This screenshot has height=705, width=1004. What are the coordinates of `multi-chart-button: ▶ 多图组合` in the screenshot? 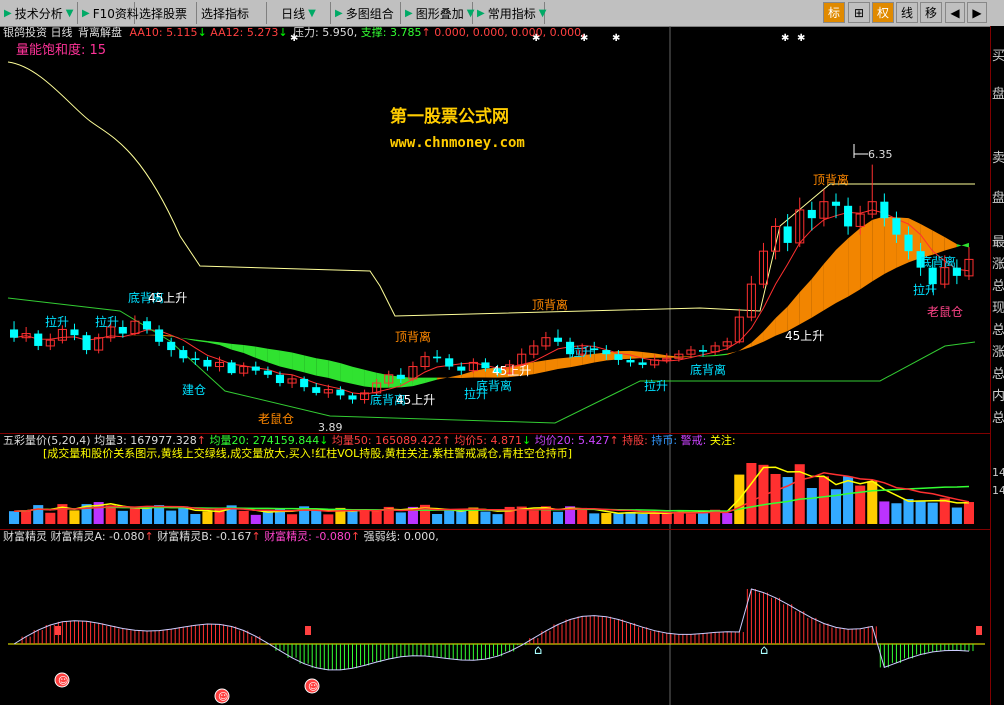 It's located at (366, 13).